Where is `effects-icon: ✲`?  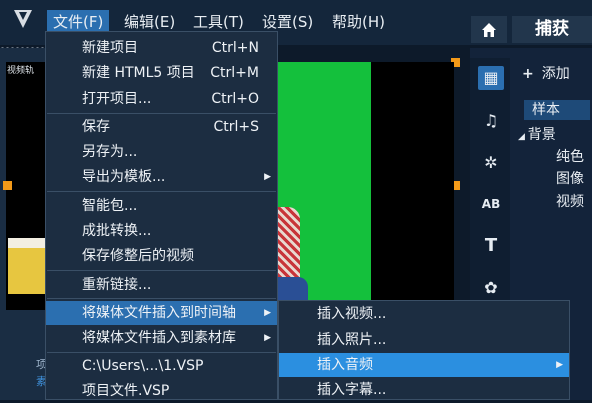 effects-icon: ✲ is located at coordinates (491, 163).